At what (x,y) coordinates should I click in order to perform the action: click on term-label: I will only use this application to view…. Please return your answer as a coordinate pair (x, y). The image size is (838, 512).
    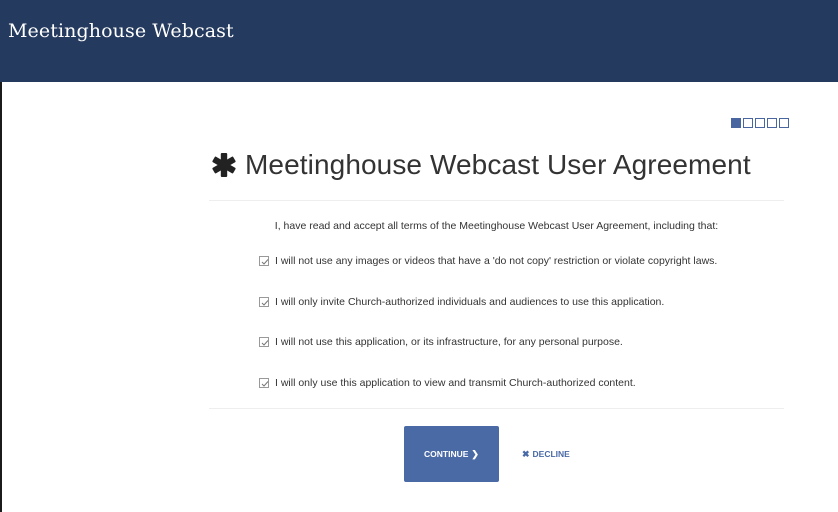
    Looking at the image, I should click on (455, 382).